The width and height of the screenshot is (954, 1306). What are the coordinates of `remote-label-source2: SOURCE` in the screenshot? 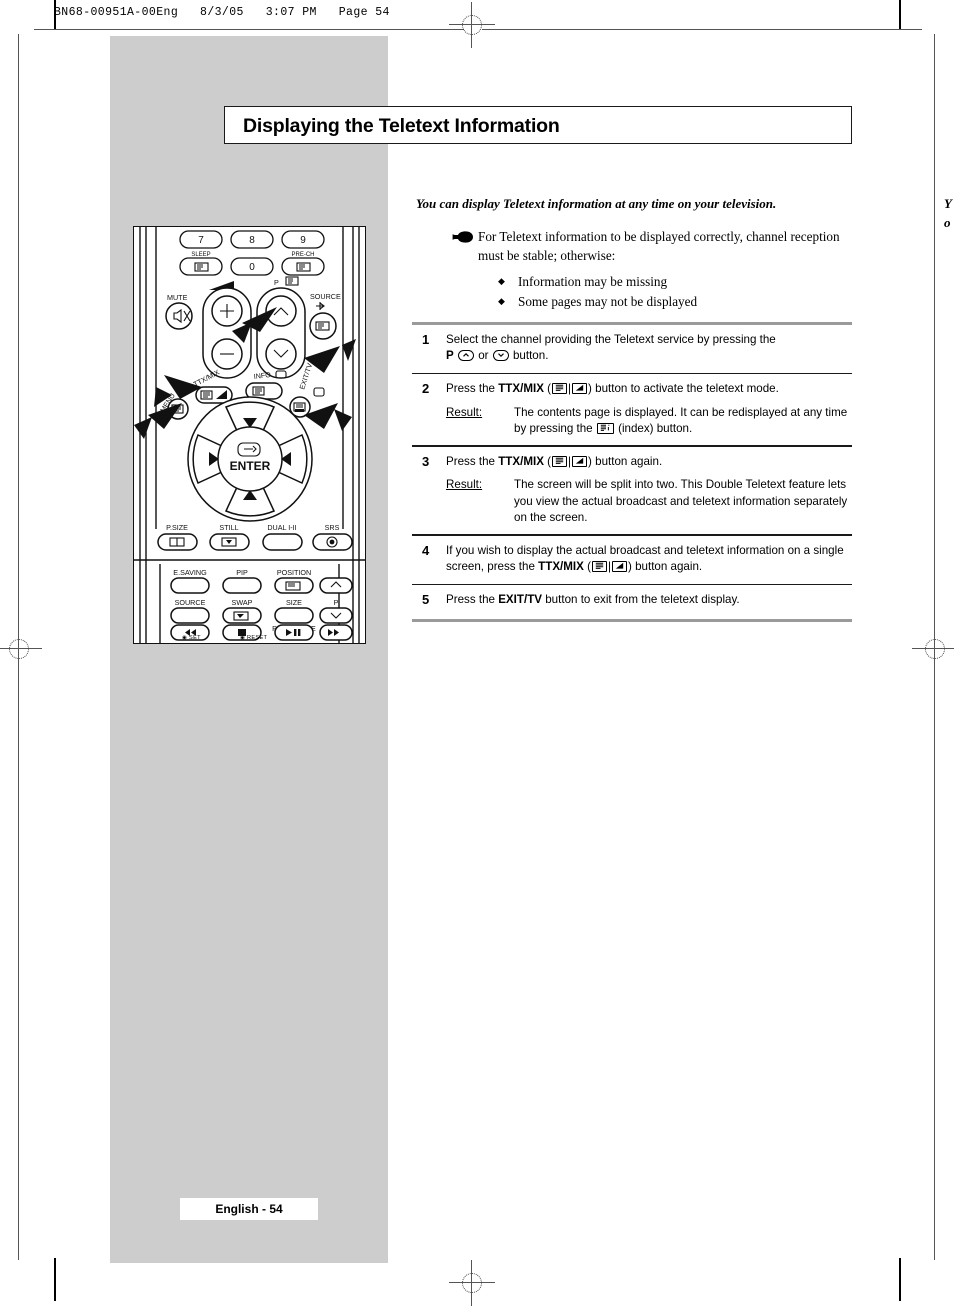 It's located at (190, 602).